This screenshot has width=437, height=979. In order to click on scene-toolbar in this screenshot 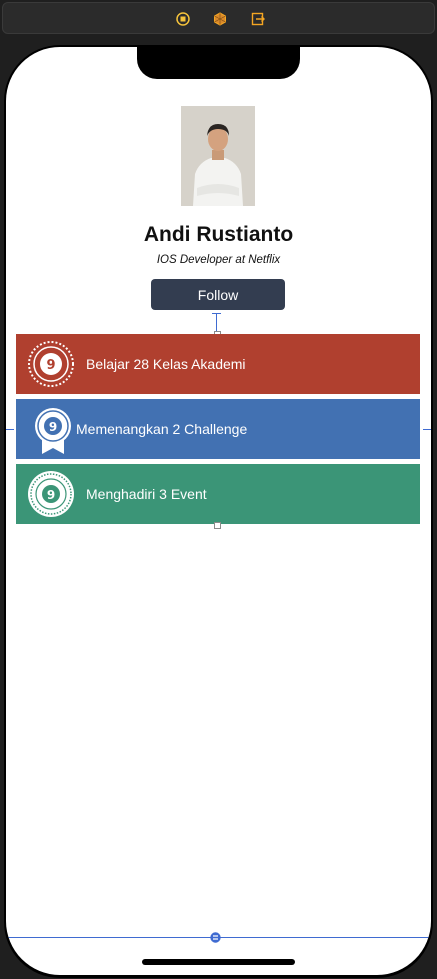, I will do `click(218, 18)`.